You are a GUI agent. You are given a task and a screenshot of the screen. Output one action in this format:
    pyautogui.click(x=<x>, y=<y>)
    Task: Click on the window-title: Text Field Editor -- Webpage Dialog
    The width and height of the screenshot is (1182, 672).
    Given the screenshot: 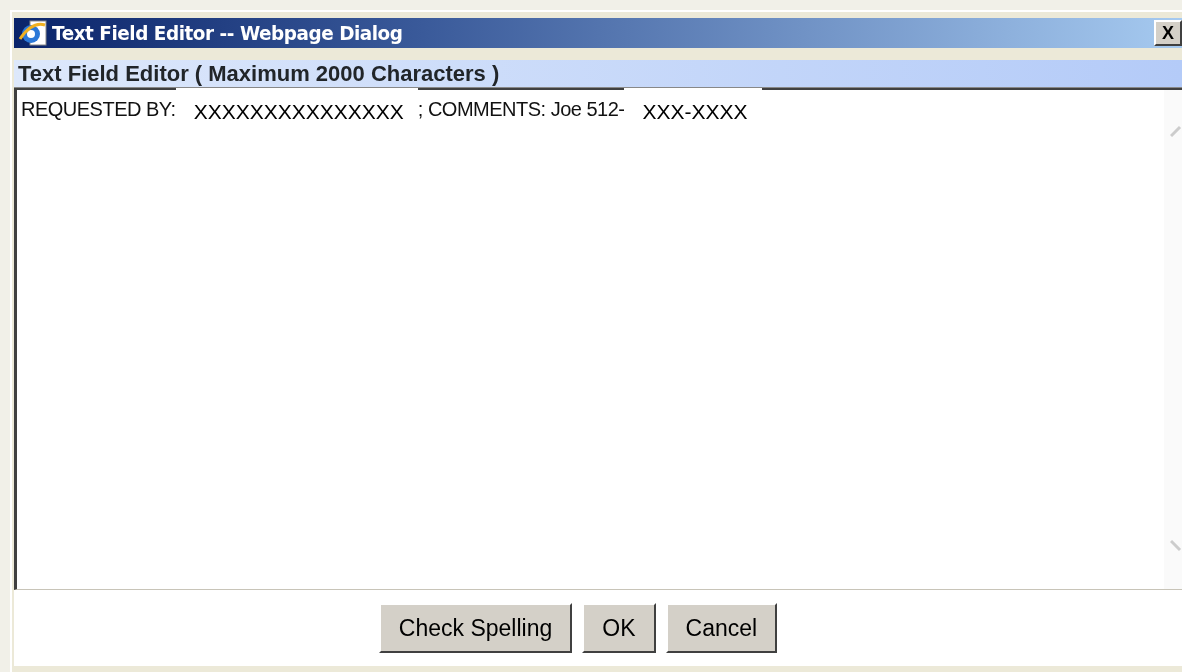 What is the action you would take?
    pyautogui.click(x=227, y=33)
    